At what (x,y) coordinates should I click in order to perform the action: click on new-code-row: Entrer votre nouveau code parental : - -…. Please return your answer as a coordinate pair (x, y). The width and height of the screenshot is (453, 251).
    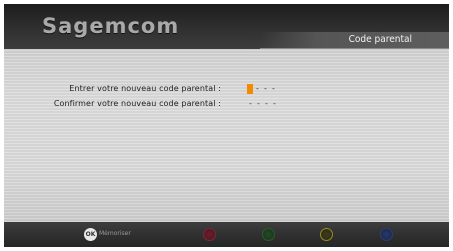
    Looking at the image, I should click on (226, 90).